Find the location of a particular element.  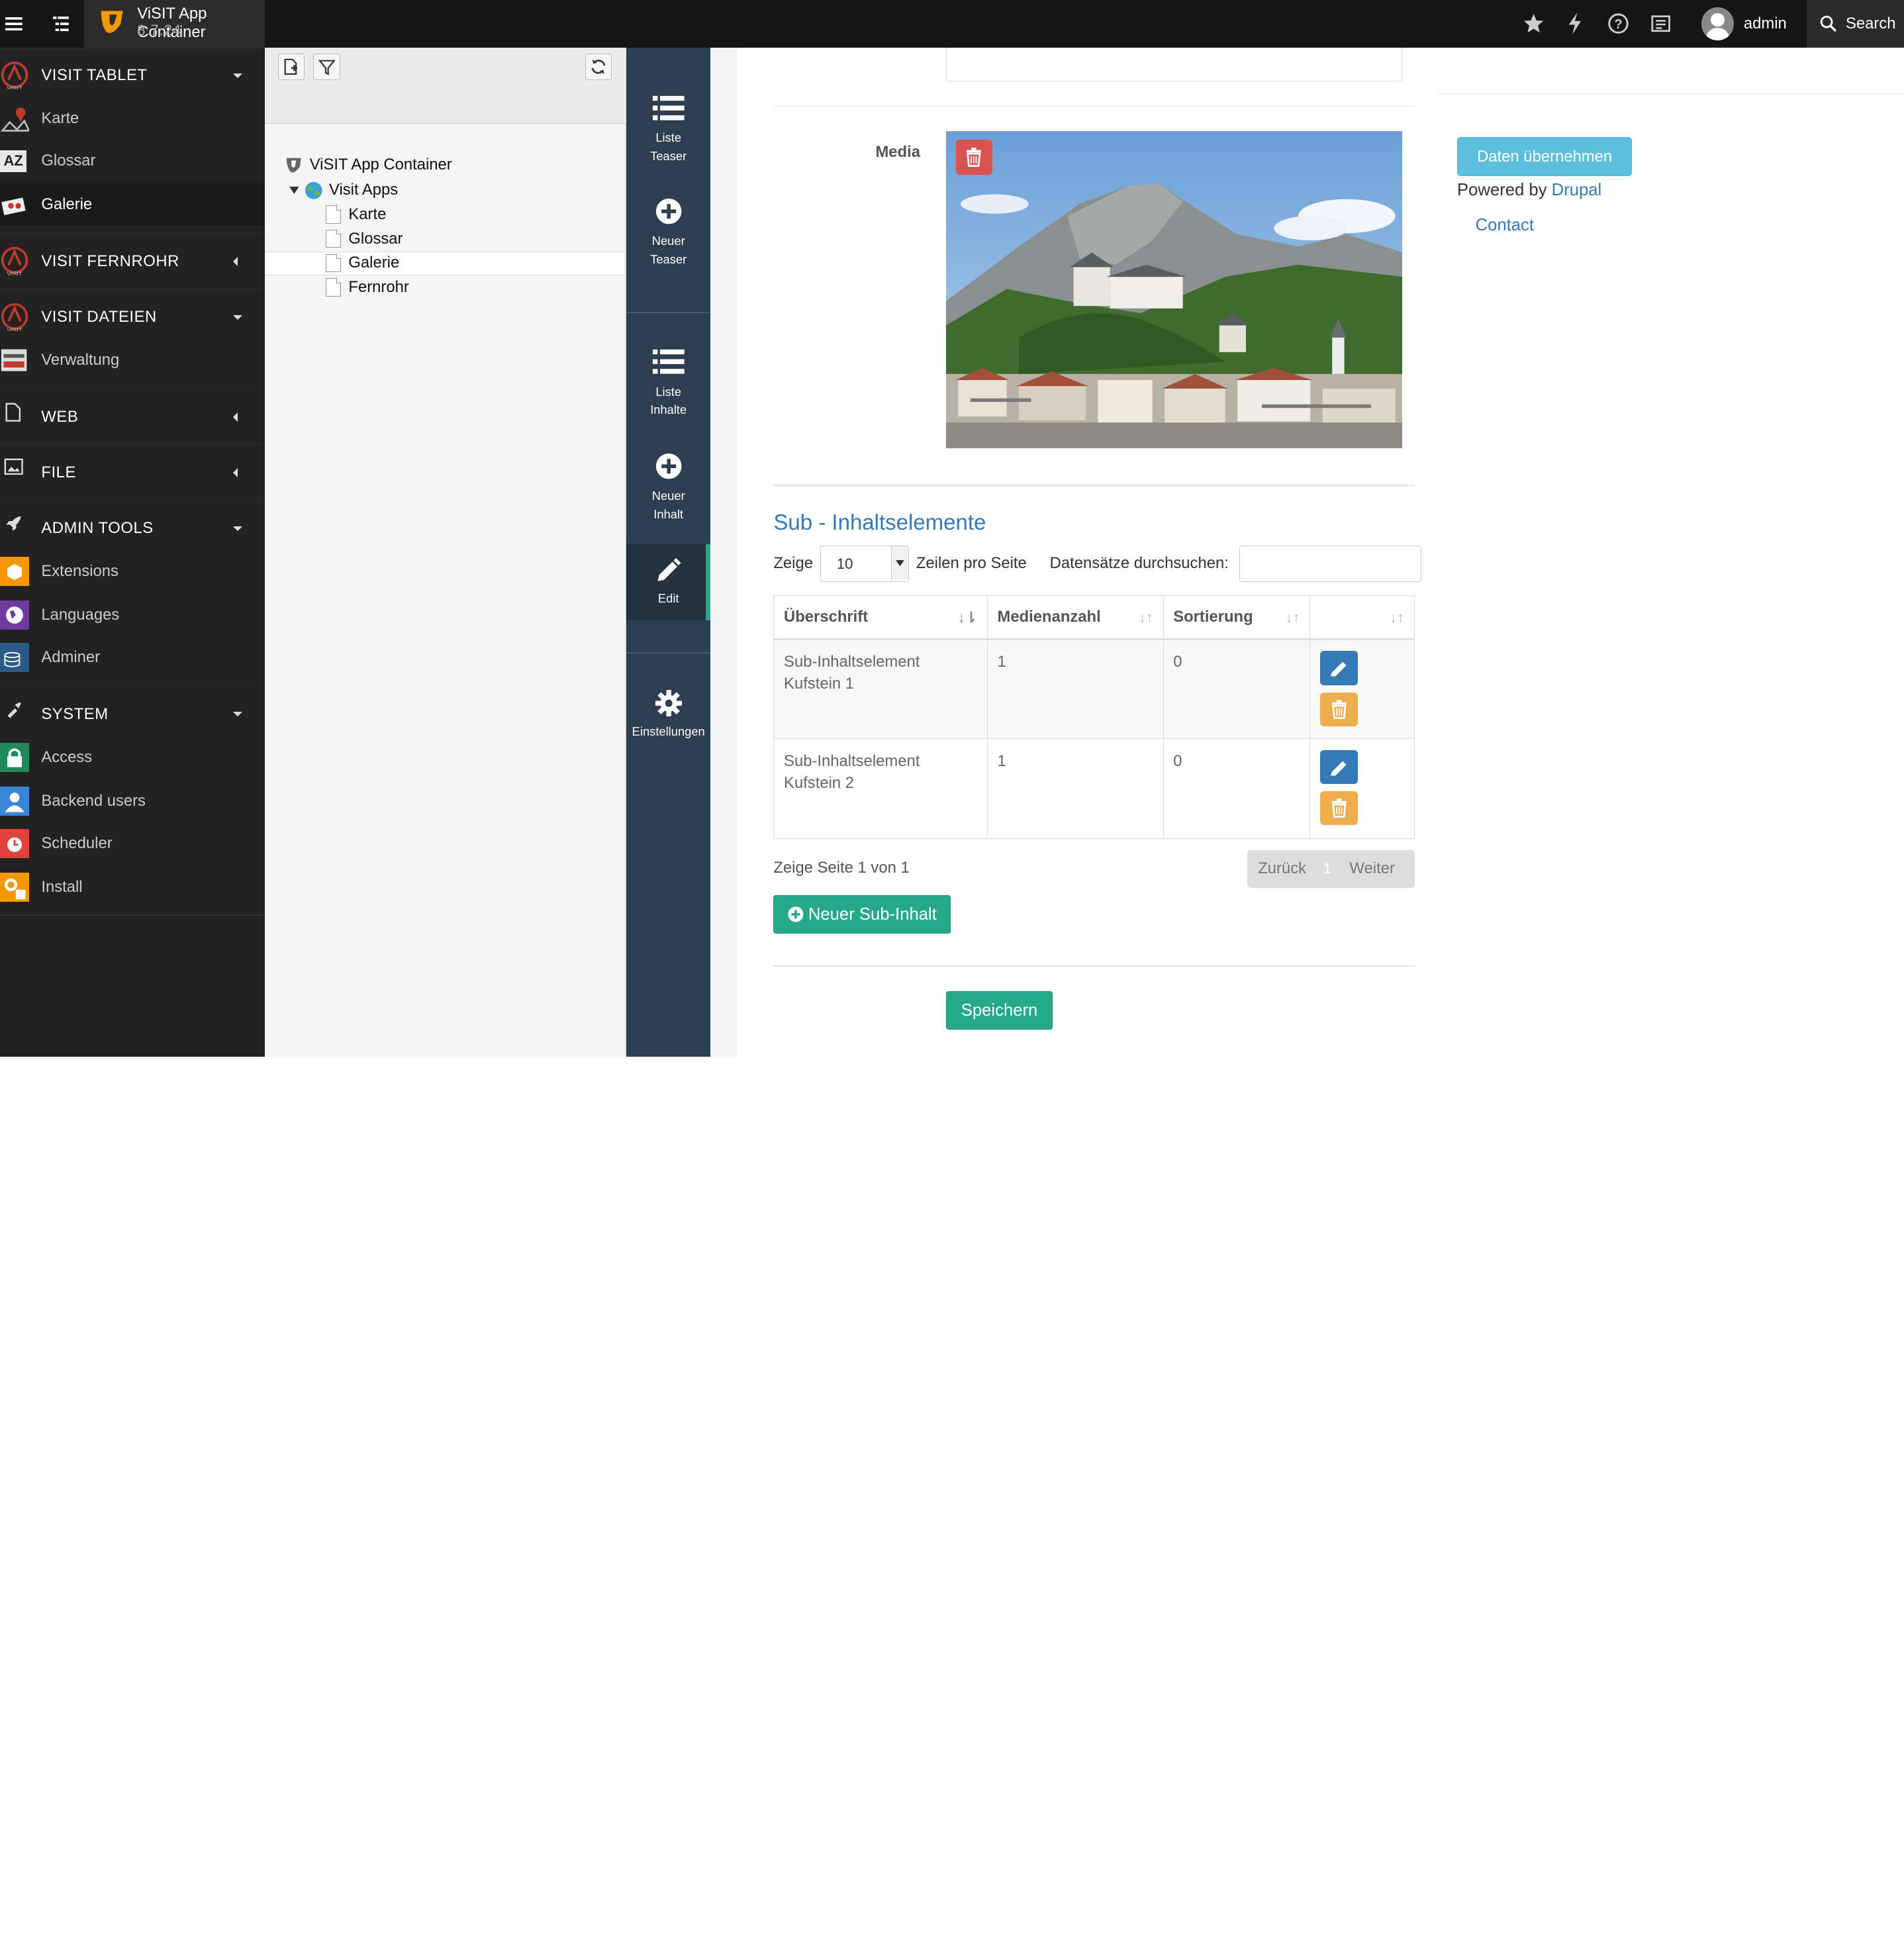

row-title-line: Kufstein 1 is located at coordinates (819, 684).